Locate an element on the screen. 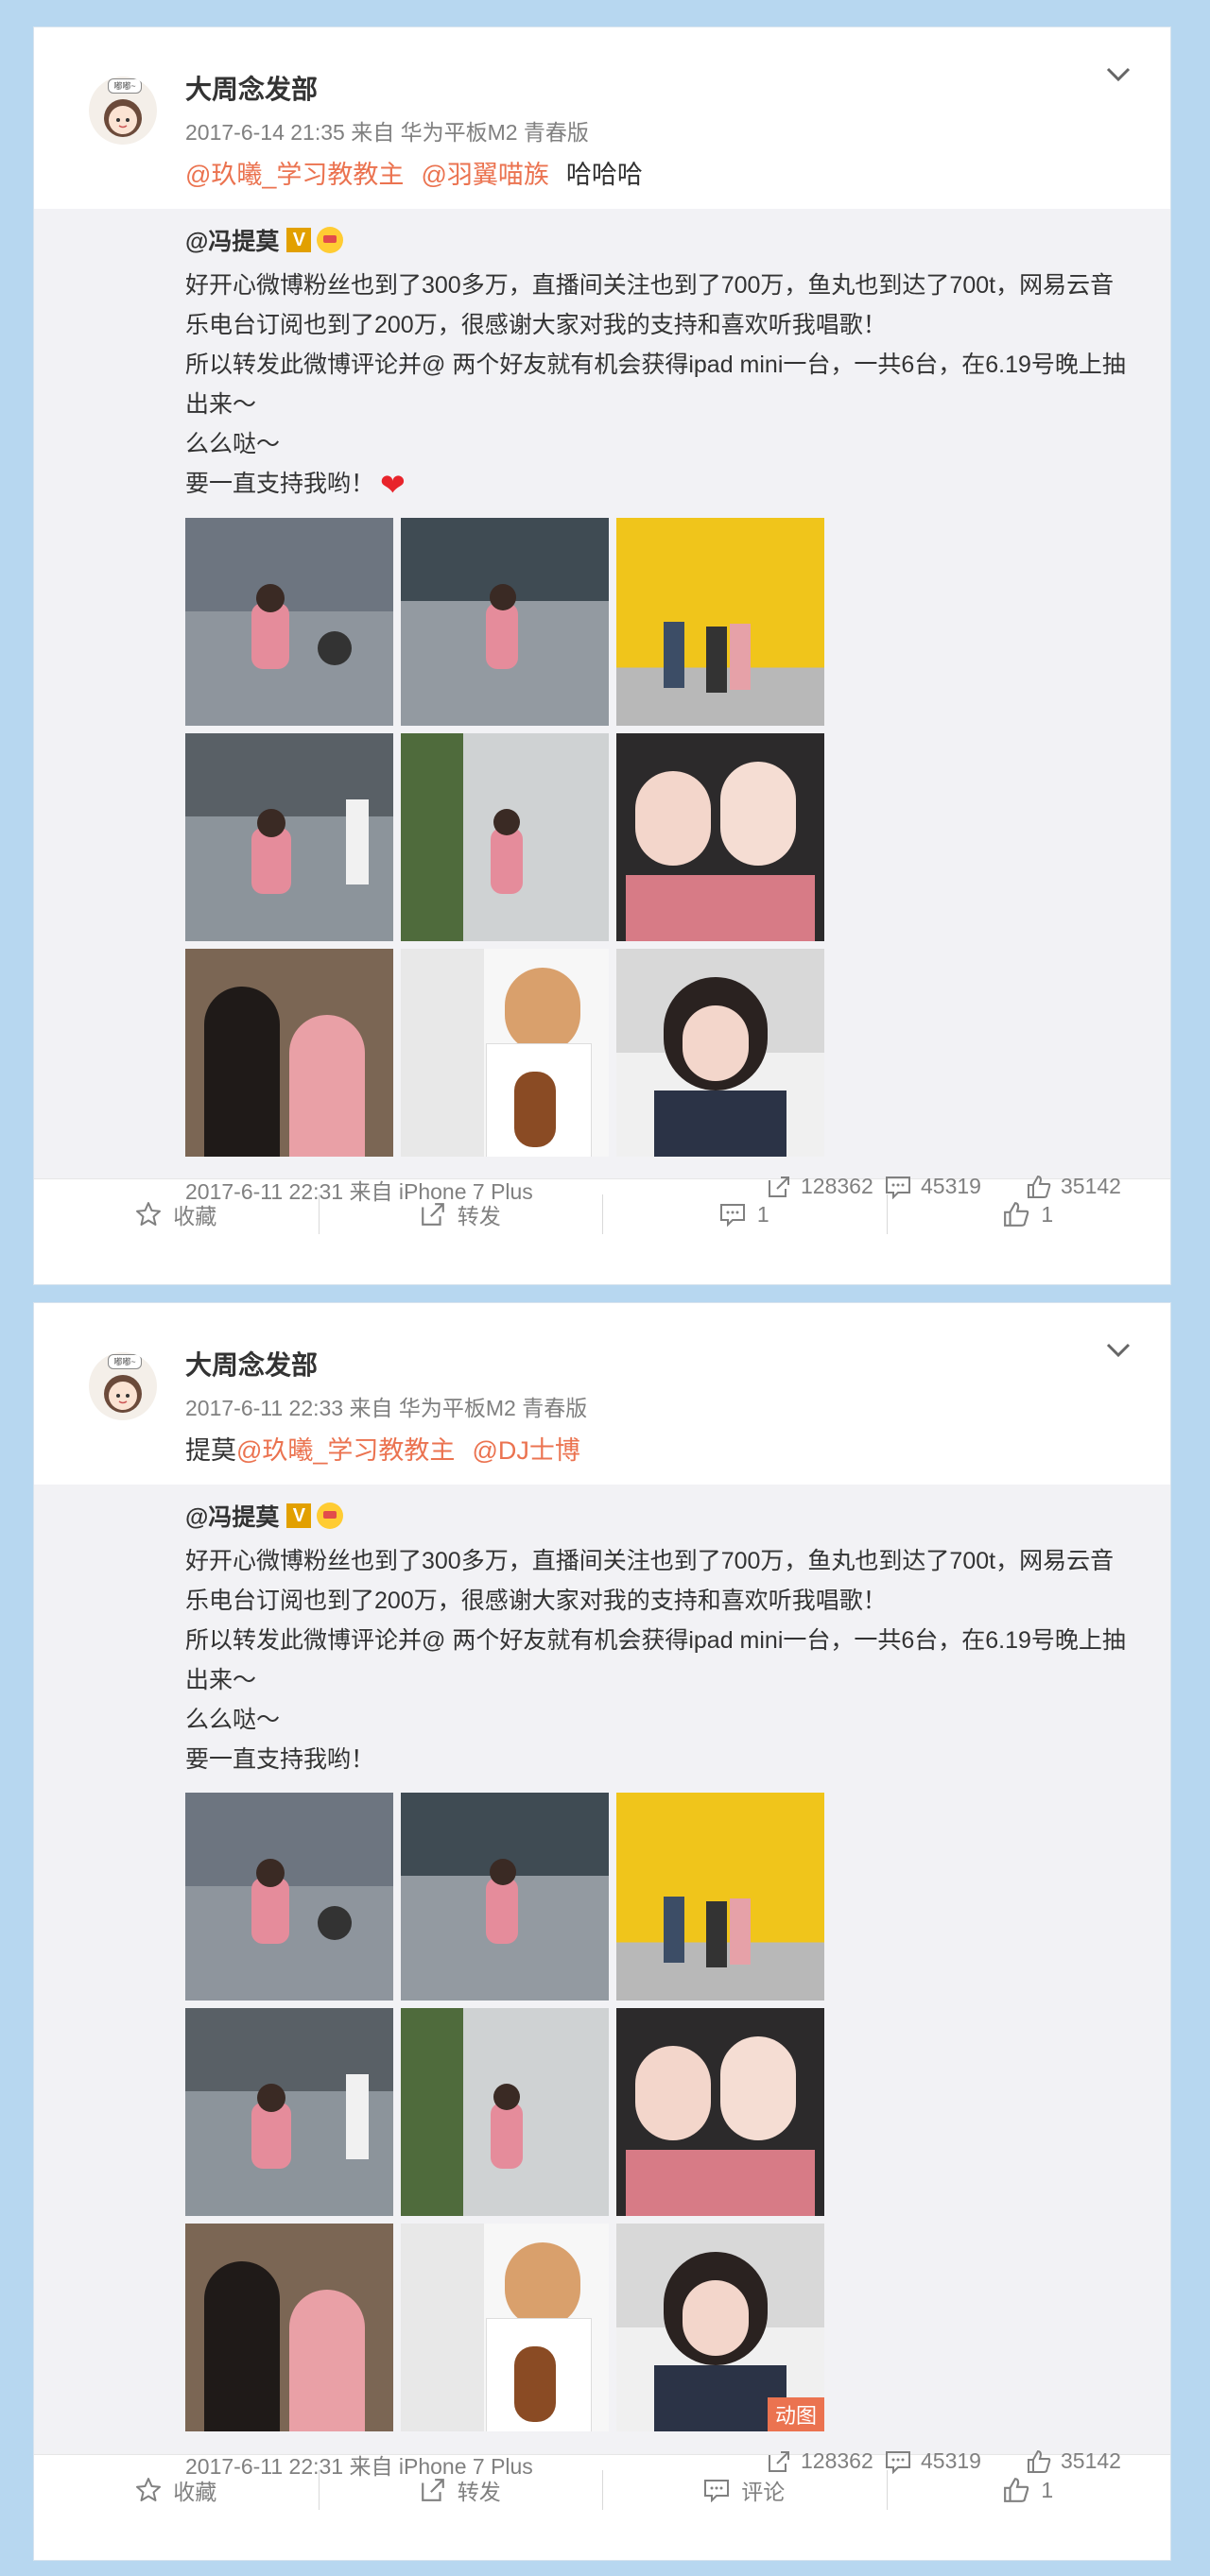 This screenshot has height=2576, width=1210. comment-label: 1 is located at coordinates (762, 1214).